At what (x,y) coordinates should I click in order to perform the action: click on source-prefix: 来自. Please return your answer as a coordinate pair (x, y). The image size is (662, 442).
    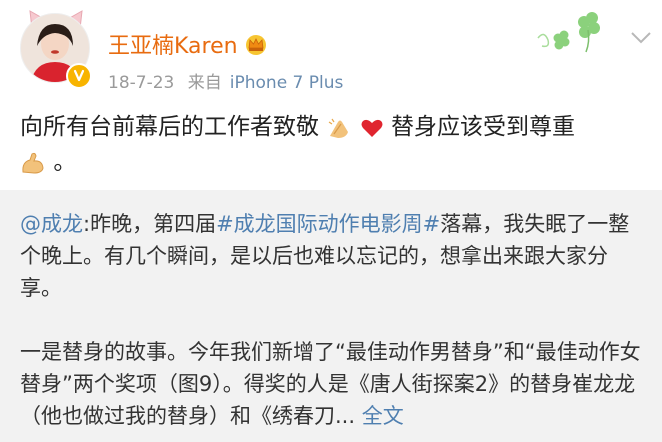
    Looking at the image, I should click on (204, 83).